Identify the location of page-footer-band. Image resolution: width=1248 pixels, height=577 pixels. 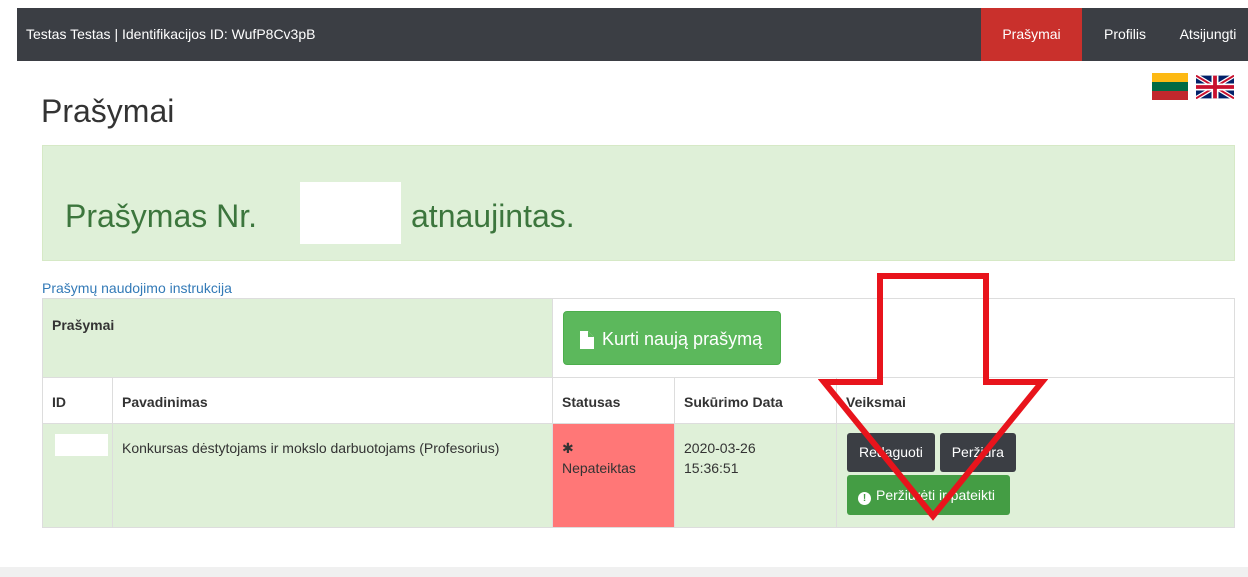
(624, 572).